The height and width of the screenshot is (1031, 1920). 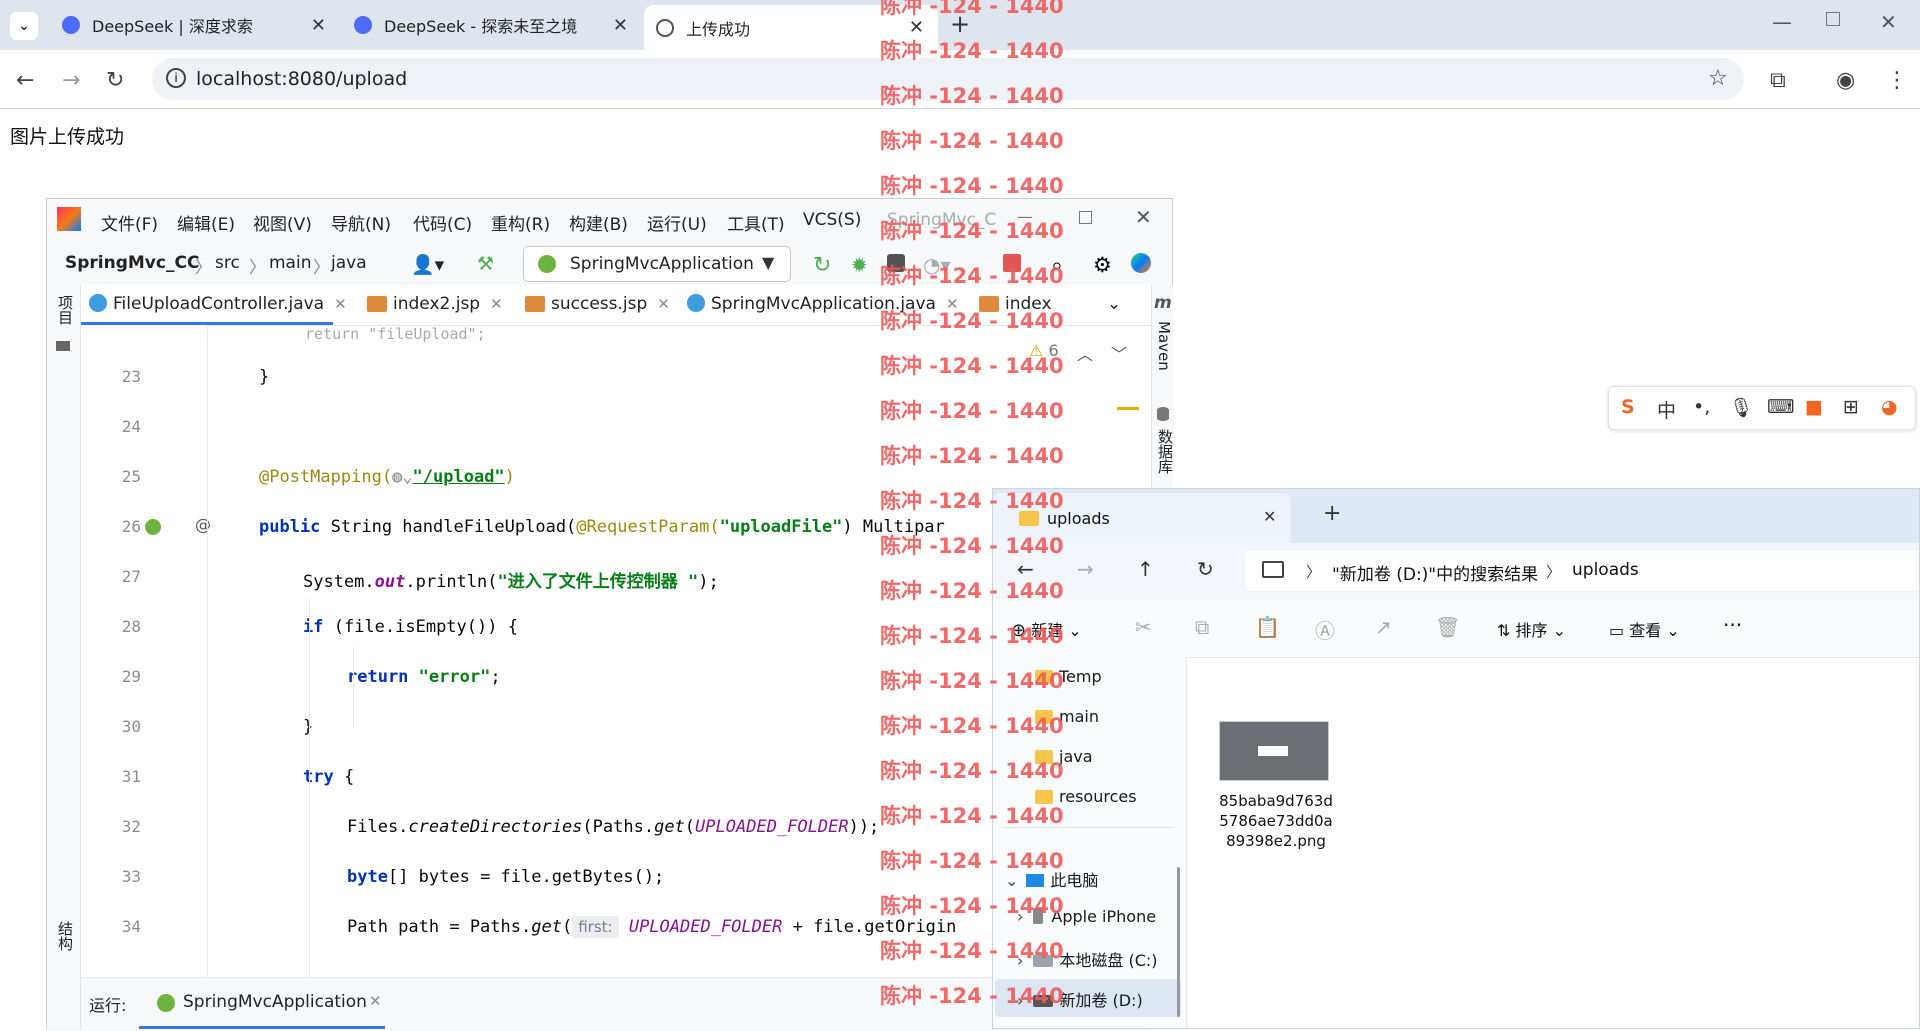 I want to click on tab-title: 上传成功, so click(x=718, y=29).